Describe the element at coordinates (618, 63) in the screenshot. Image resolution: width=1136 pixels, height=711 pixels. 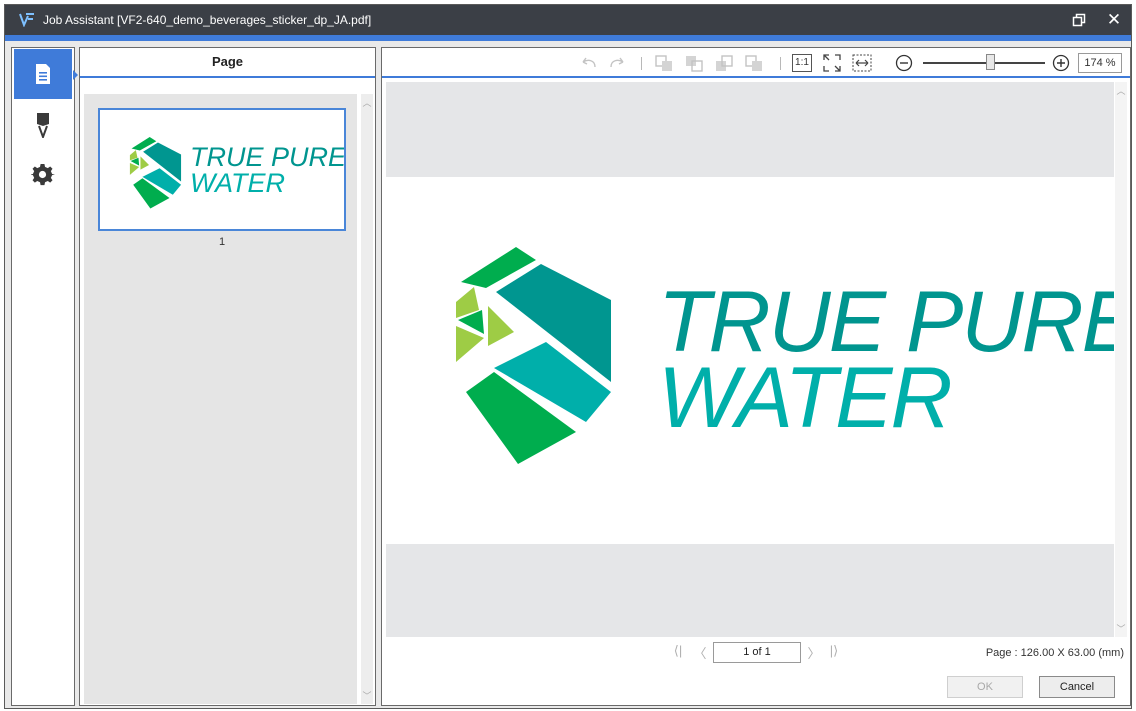
I see `redo-icon` at that location.